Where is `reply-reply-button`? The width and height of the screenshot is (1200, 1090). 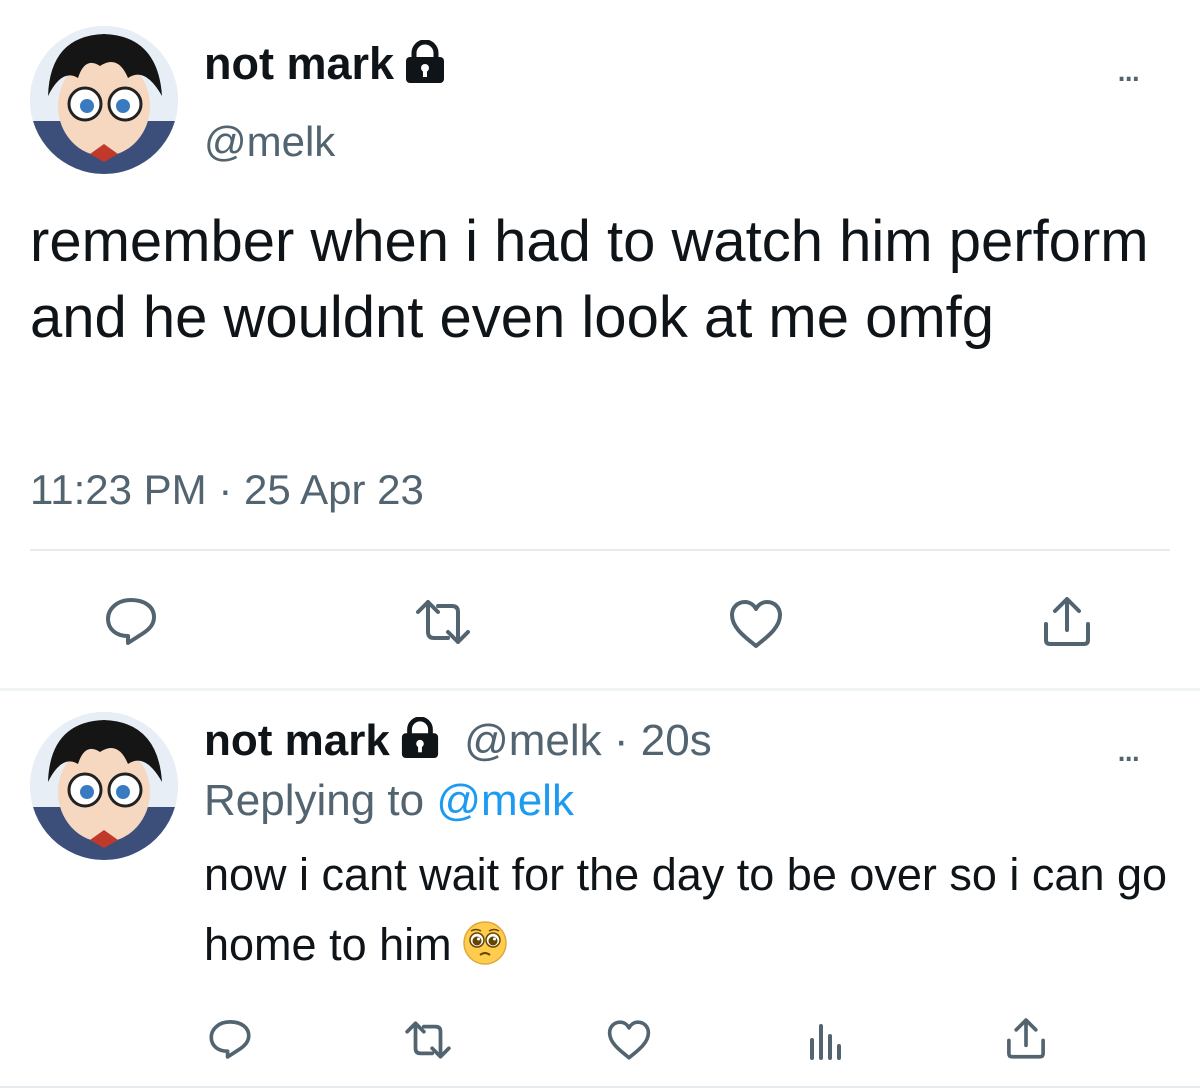 reply-reply-button is located at coordinates (230, 1039).